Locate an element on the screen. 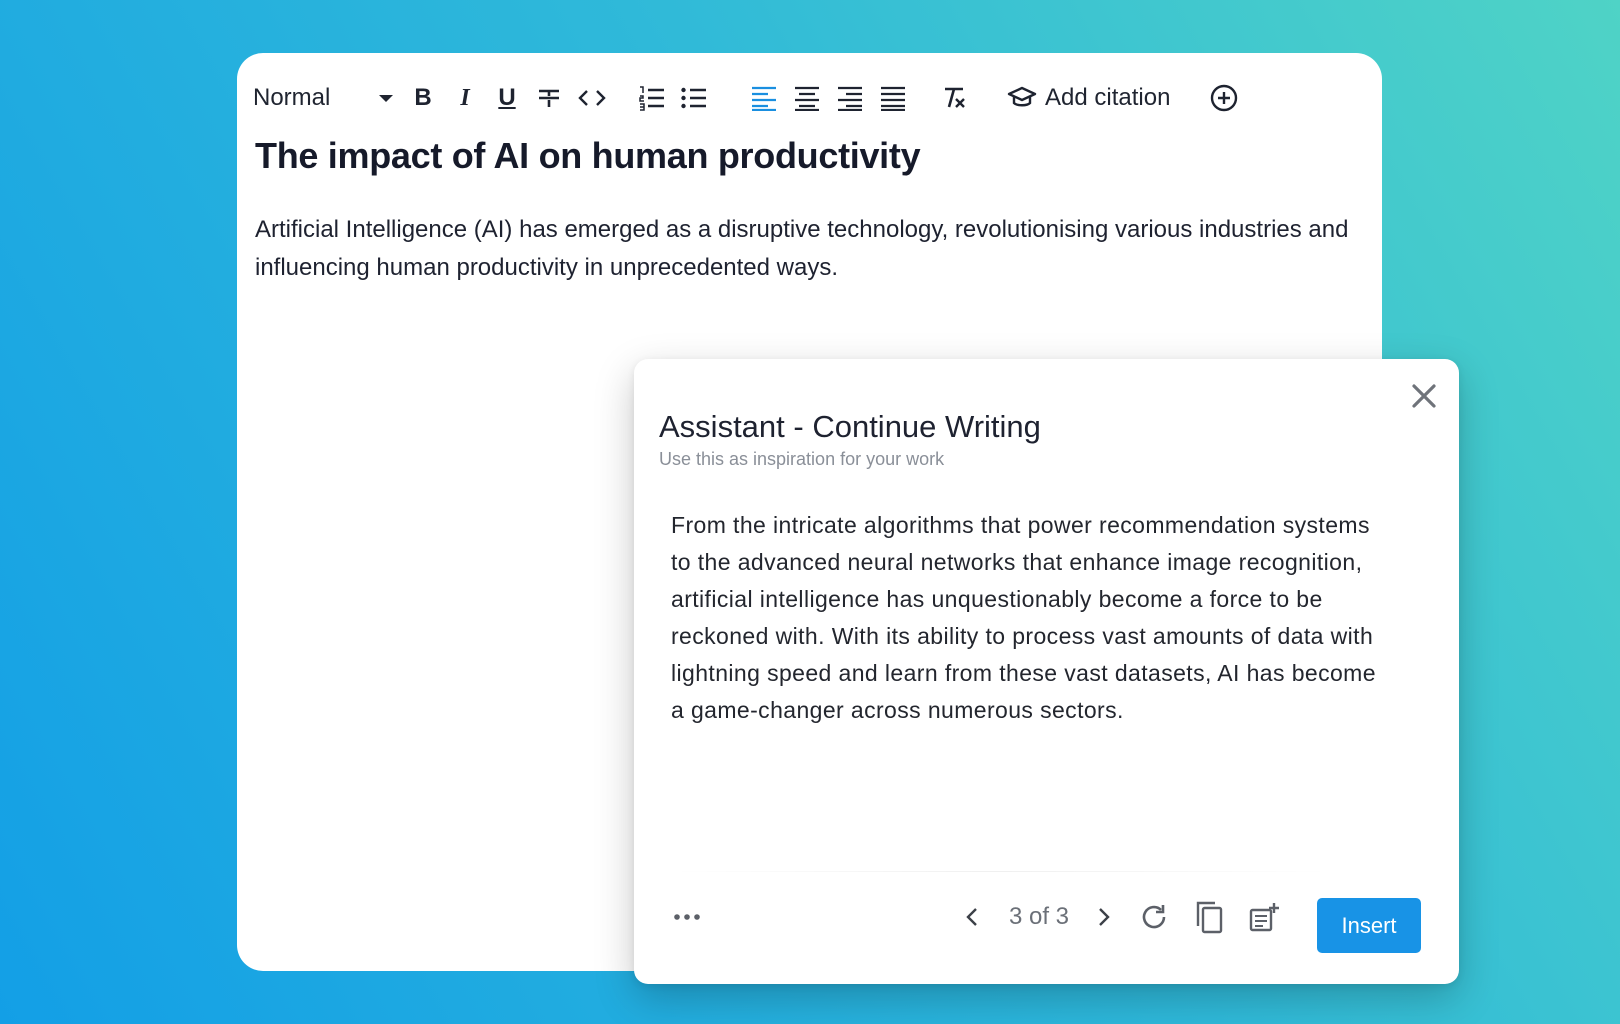 The image size is (1620, 1024). close-button is located at coordinates (1424, 396).